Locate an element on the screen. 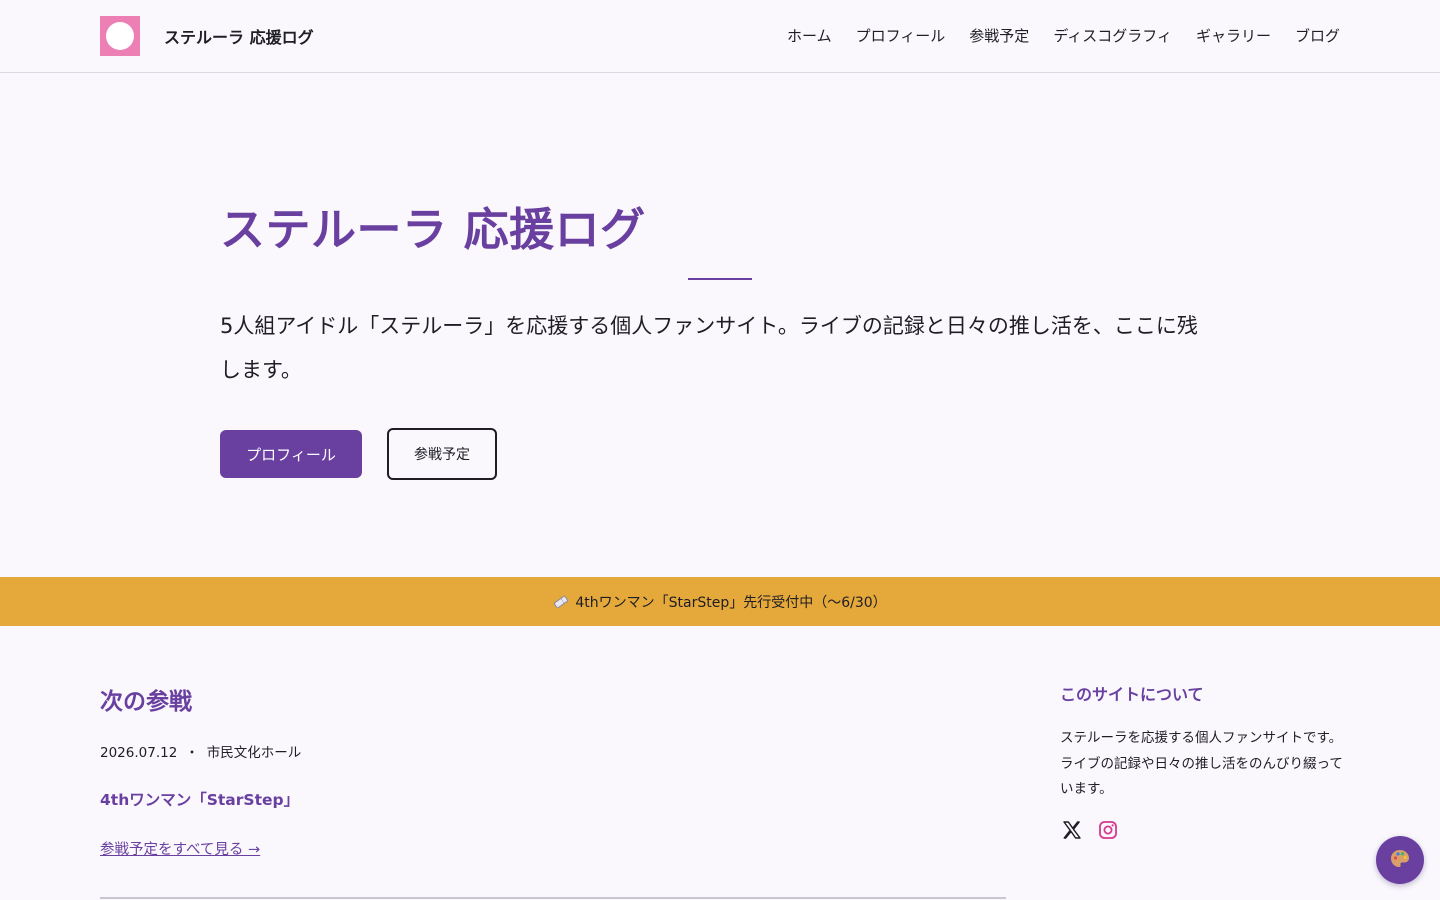  main-nav: ホーム プロフィール 参戦予定 ディスコグラフィ ギャラリー ブログ is located at coordinates (1063, 35).